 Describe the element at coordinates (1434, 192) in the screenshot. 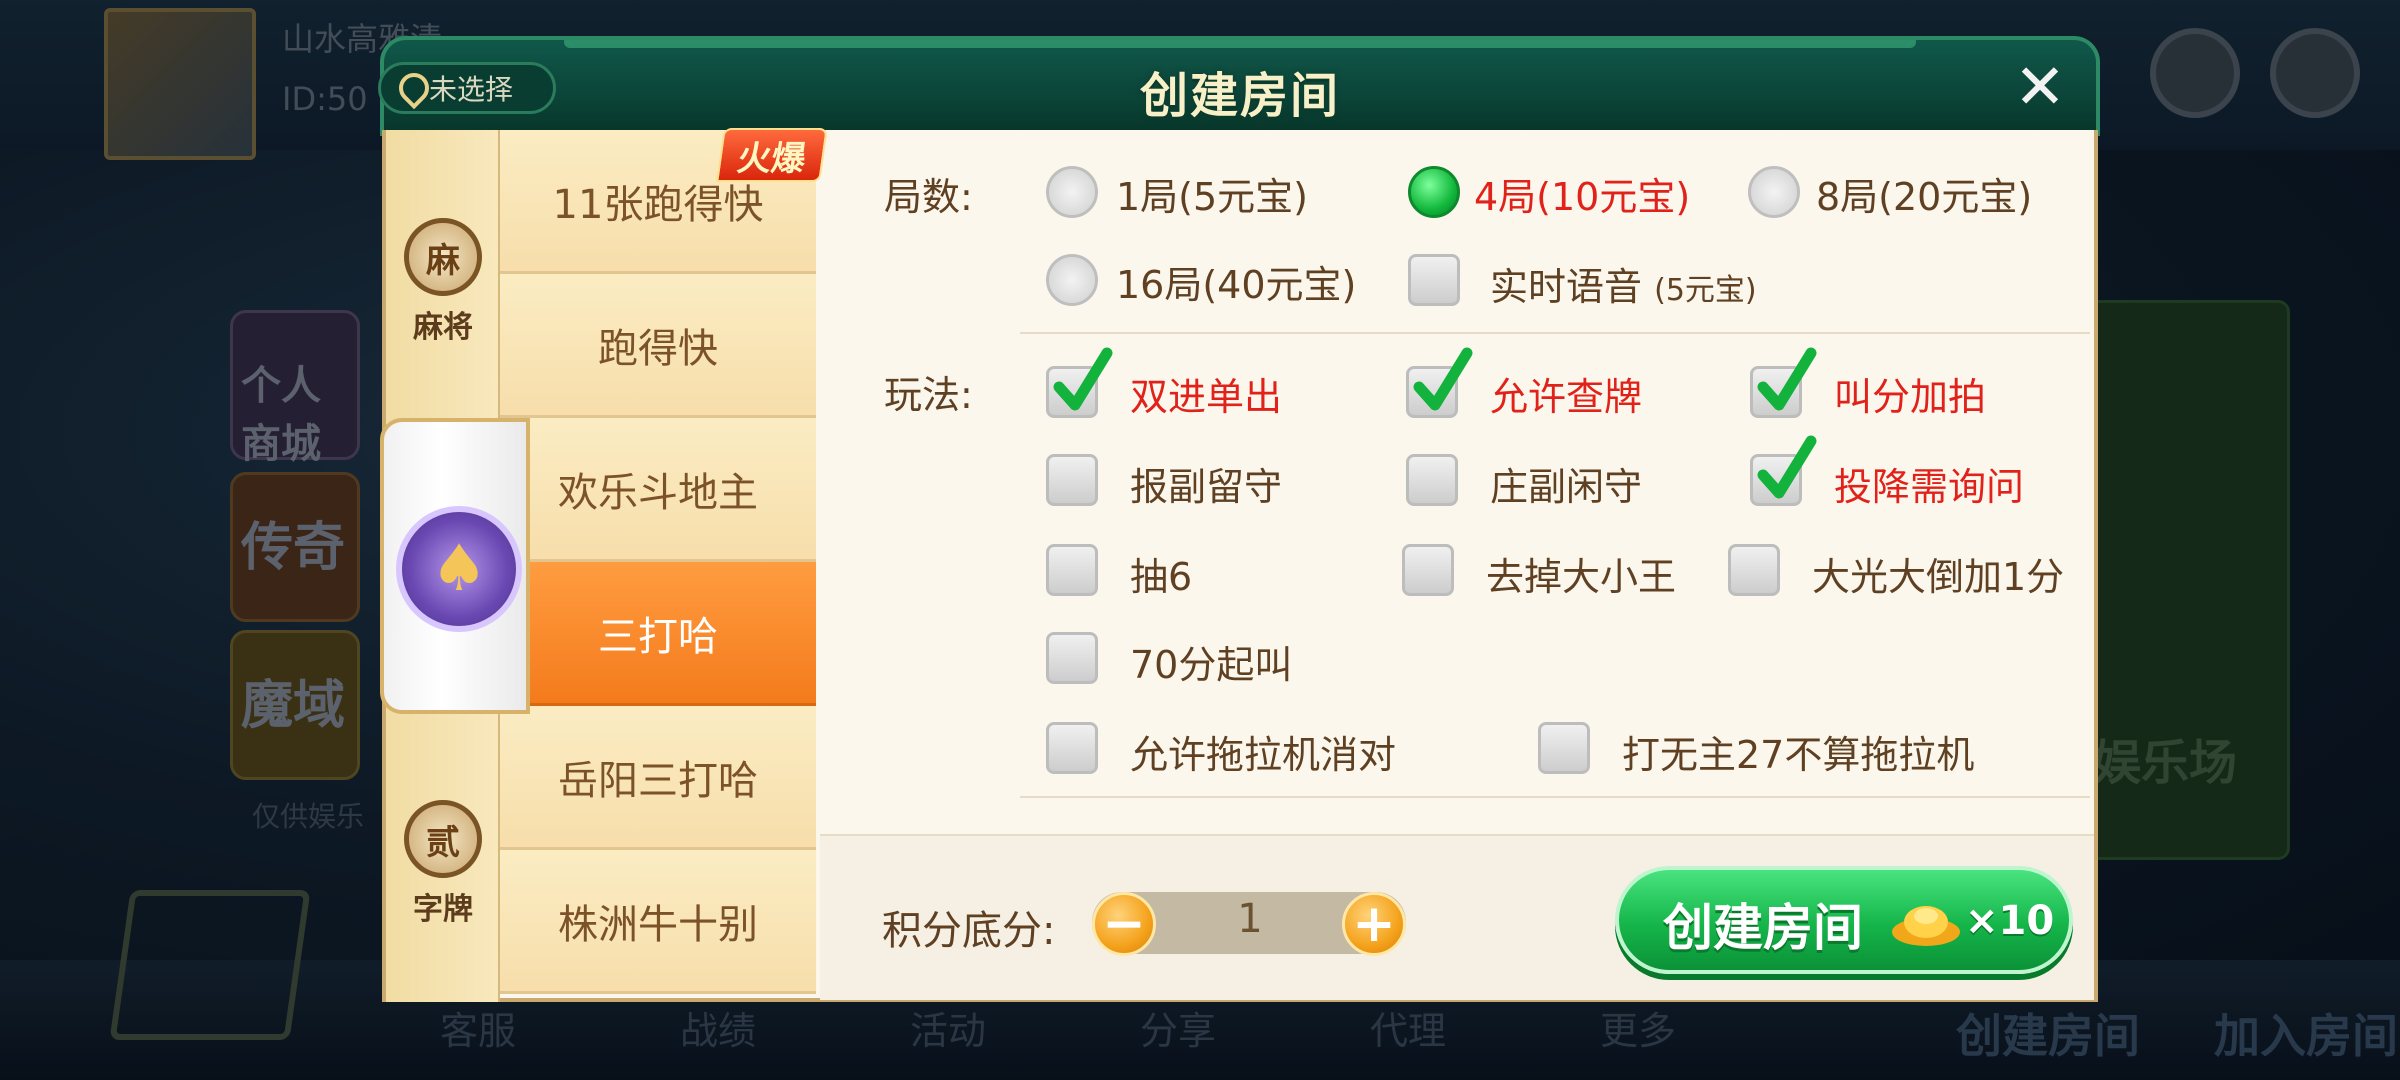

I see `round-radio-selected` at that location.